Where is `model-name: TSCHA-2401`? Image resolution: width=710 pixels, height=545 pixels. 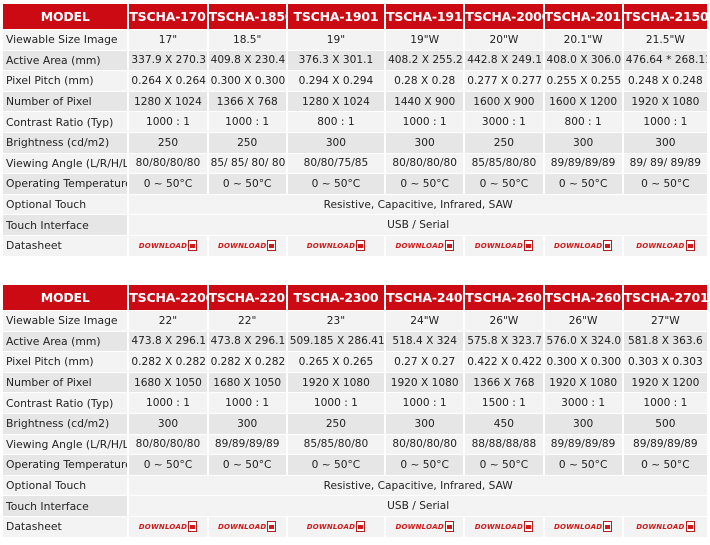
model-name: TSCHA-2401 is located at coordinates (425, 297).